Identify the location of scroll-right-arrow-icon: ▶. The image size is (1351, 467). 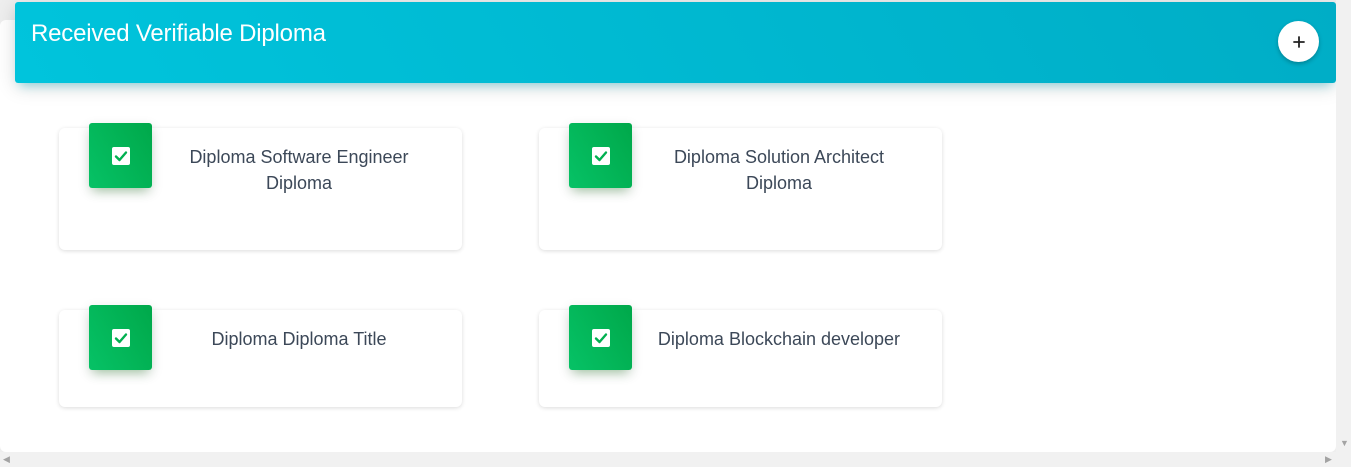
(1328, 459).